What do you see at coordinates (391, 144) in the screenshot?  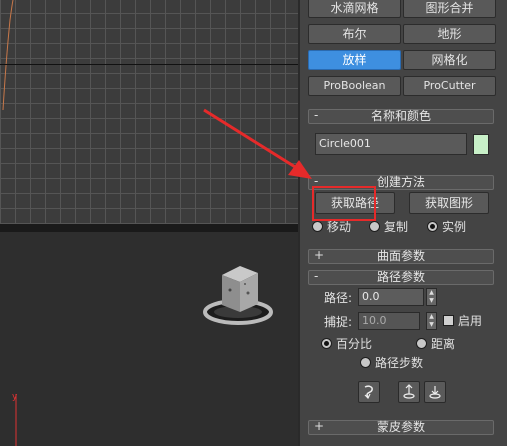 I see `object-name-field: Circle001` at bounding box center [391, 144].